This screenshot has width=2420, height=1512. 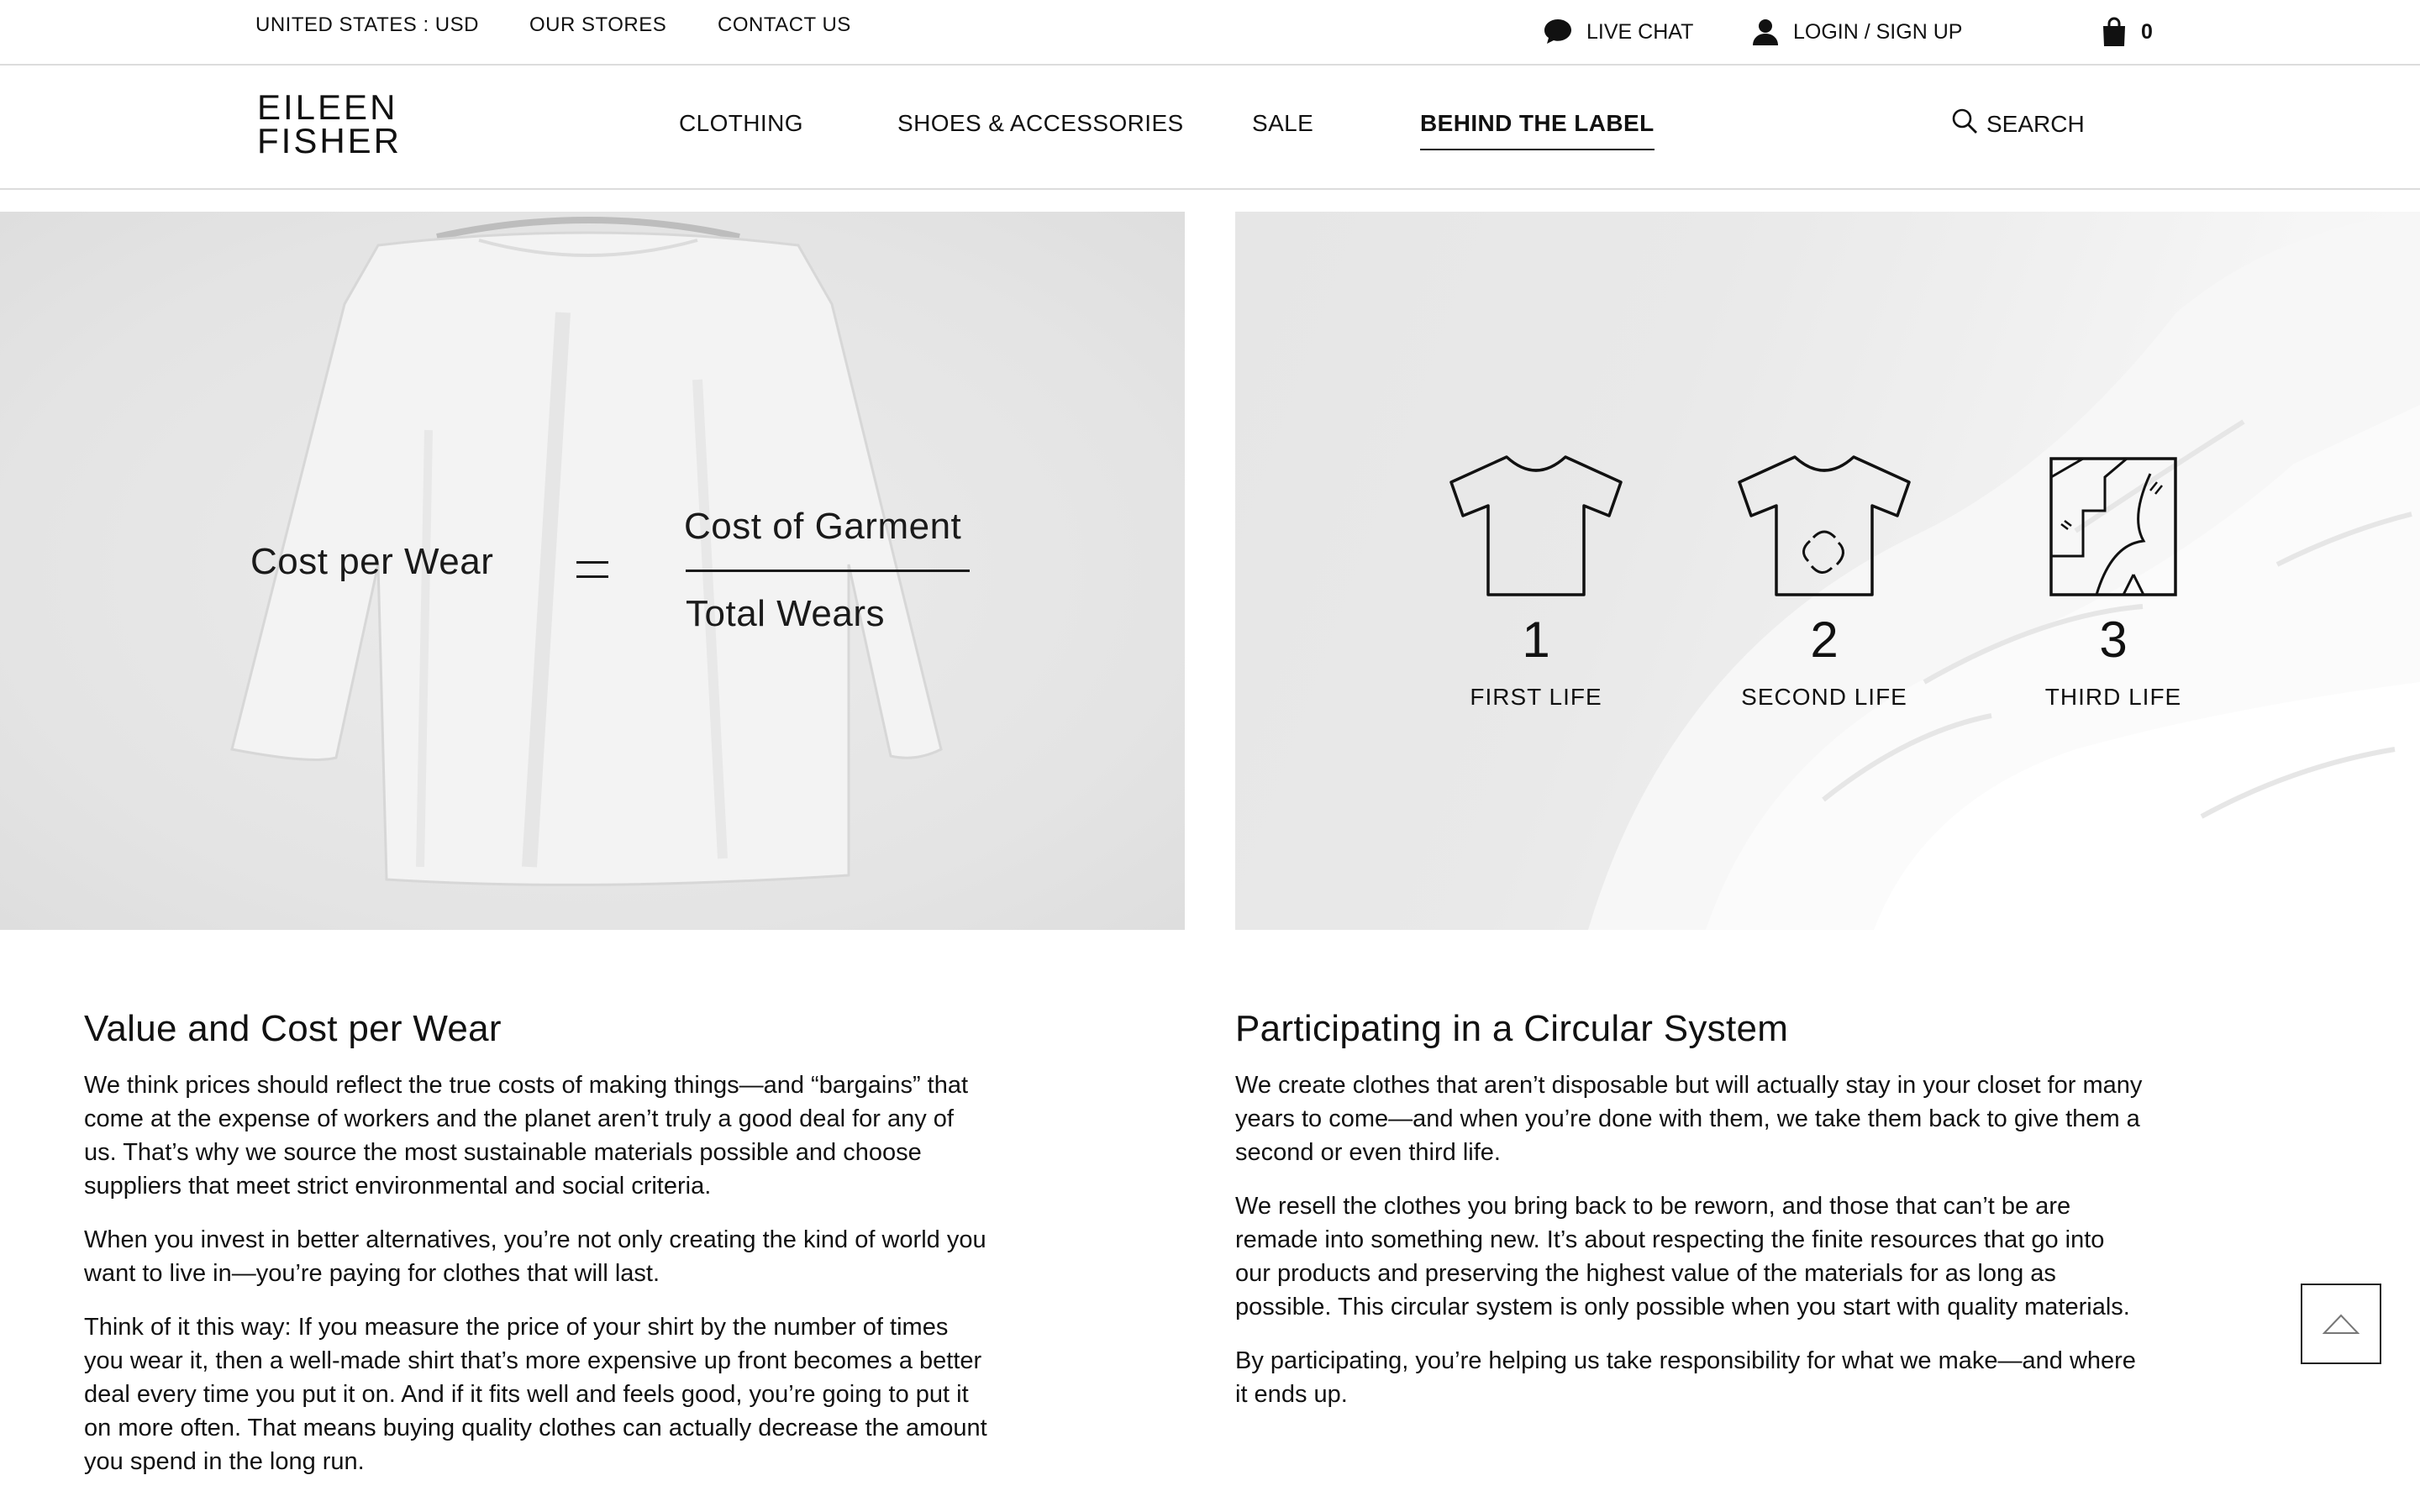 I want to click on nav-shoes-accessories: SHOES & ACCESSORIES, so click(x=1041, y=123).